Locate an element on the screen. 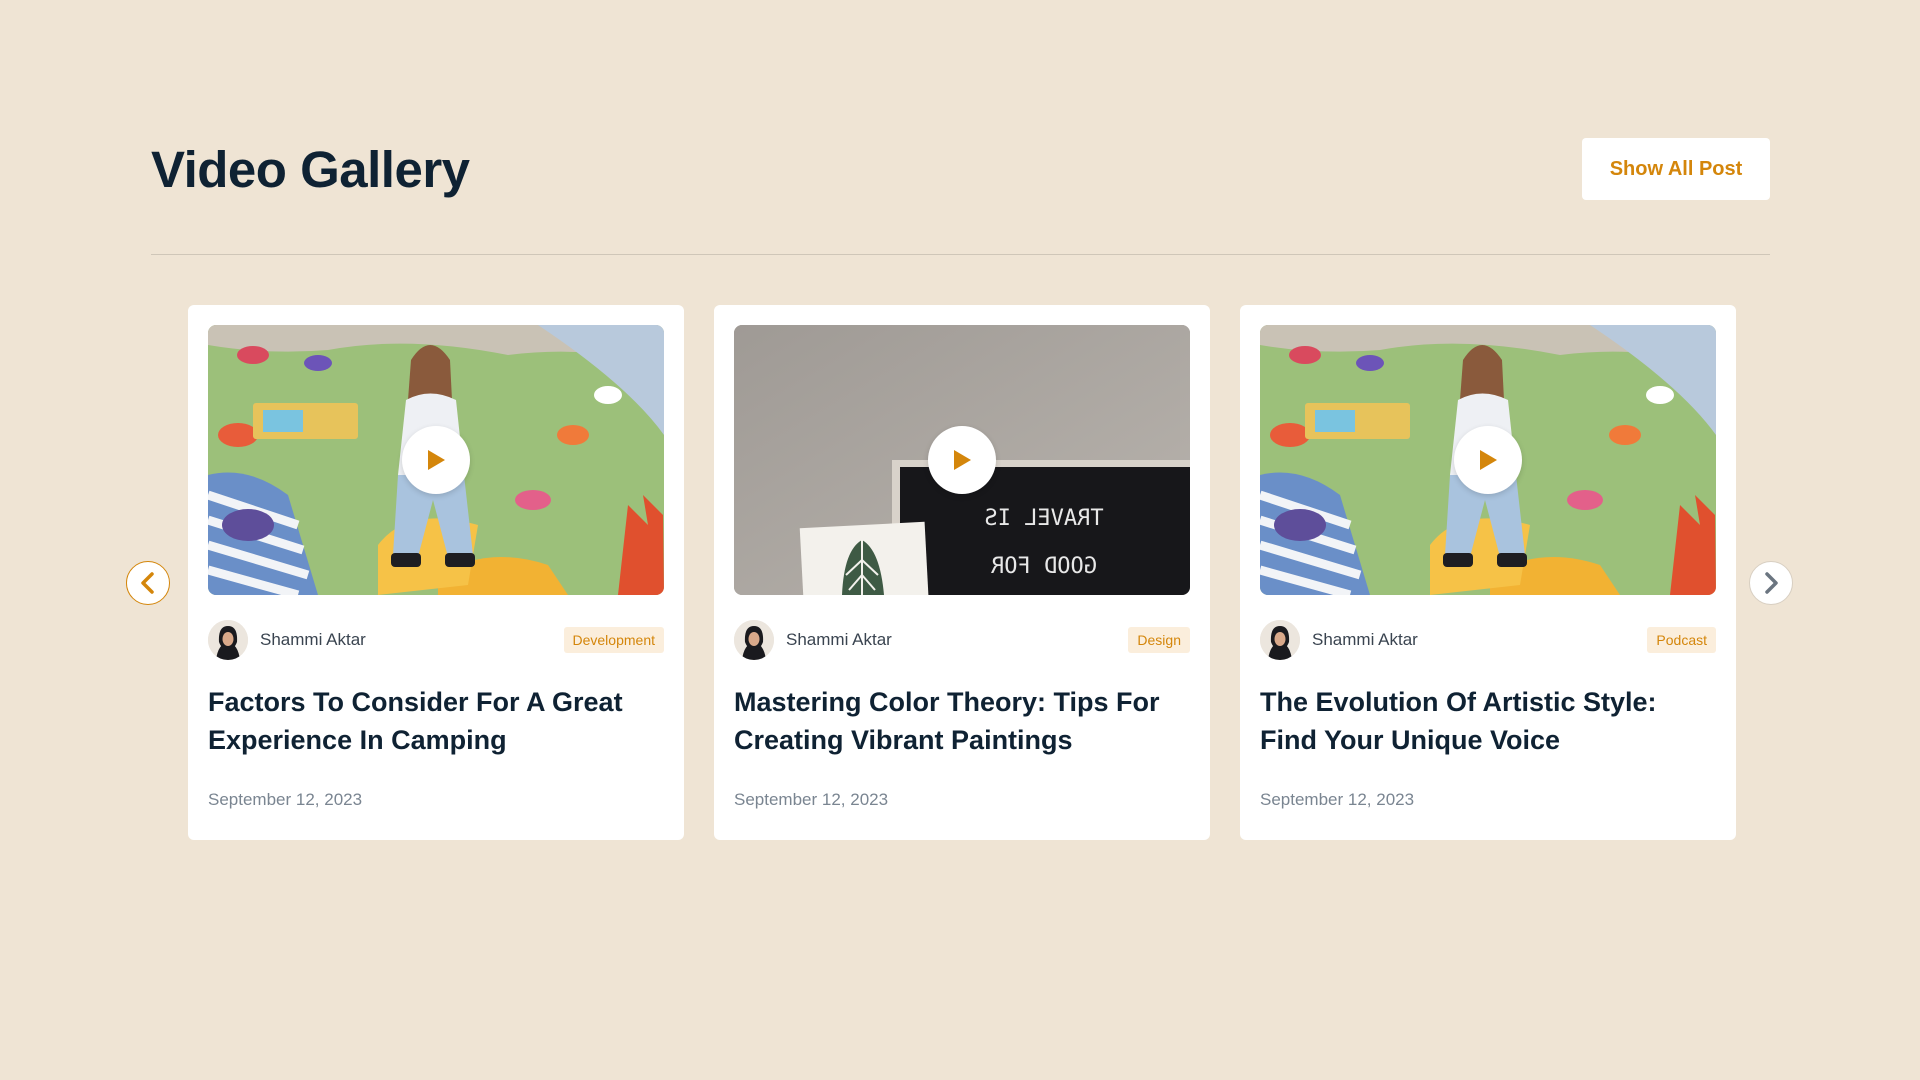 The height and width of the screenshot is (1080, 1920). section-title: Video Gallery is located at coordinates (310, 169).